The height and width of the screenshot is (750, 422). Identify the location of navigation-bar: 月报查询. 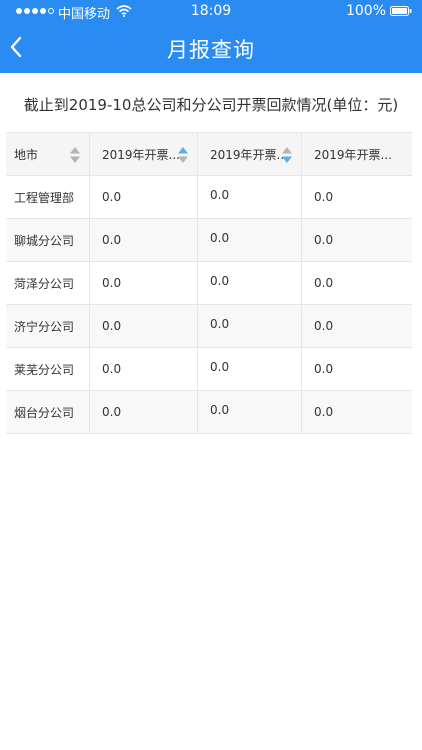
(211, 47).